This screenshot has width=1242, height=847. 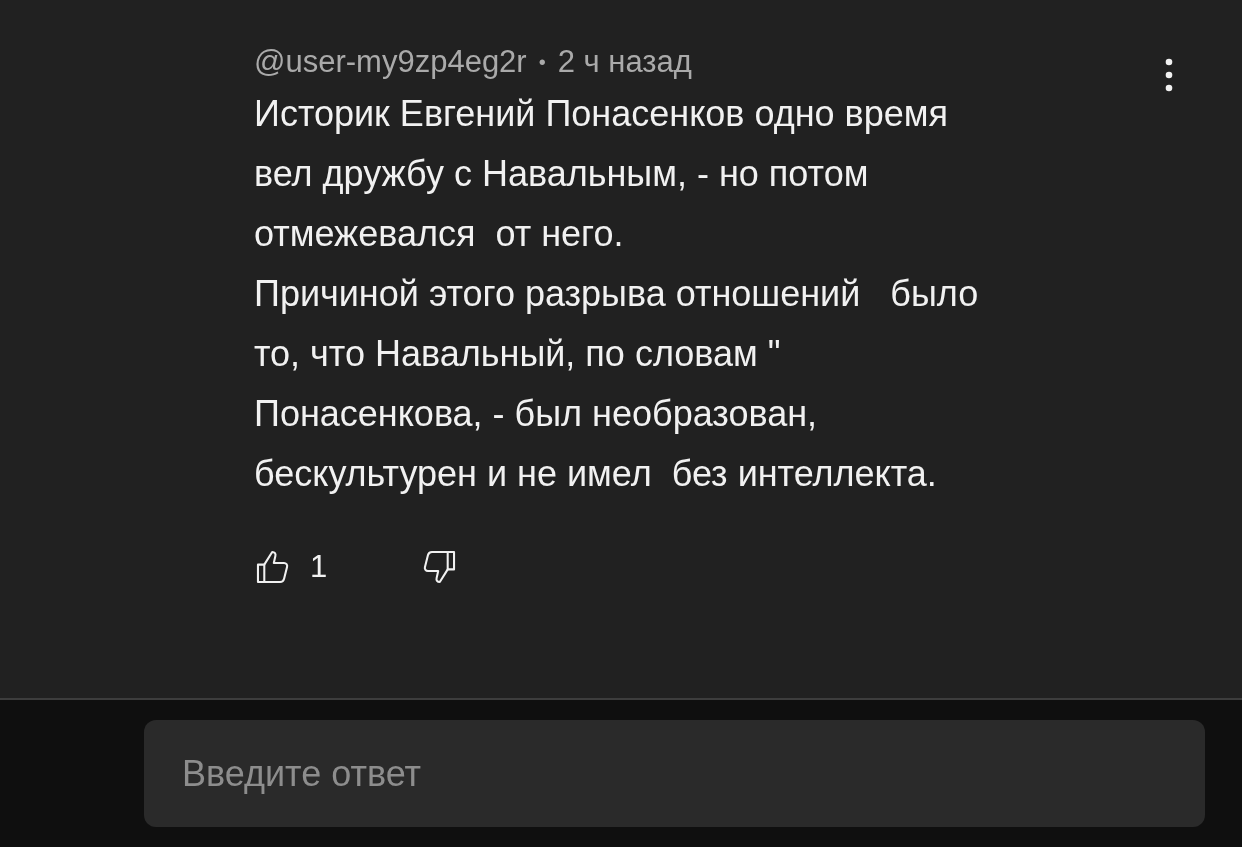 What do you see at coordinates (319, 567) in the screenshot?
I see `like-count: 1` at bounding box center [319, 567].